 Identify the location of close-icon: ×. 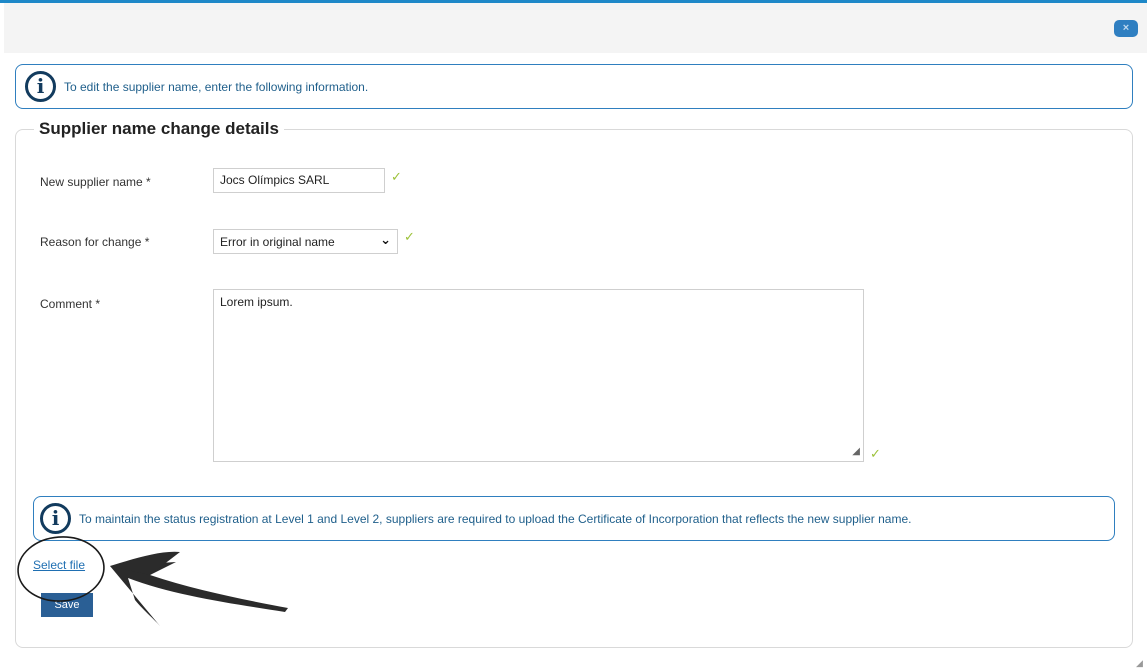
(1126, 28).